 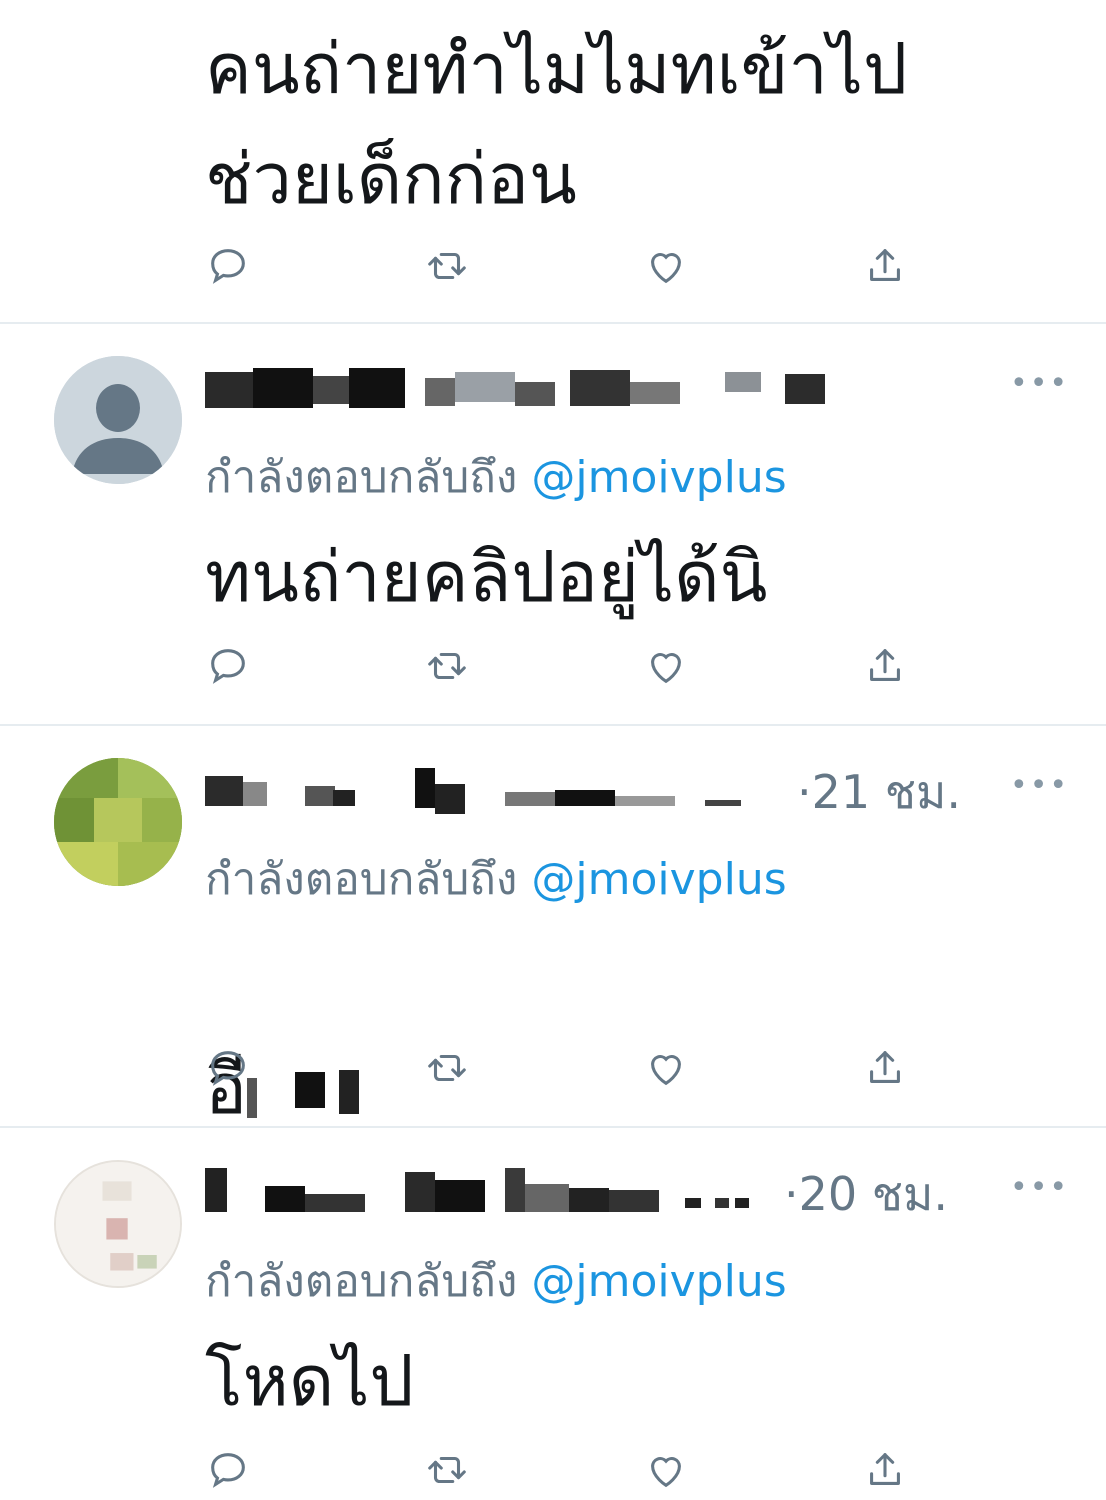 What do you see at coordinates (286, 1034) in the screenshot?
I see `tweet-text: อี` at bounding box center [286, 1034].